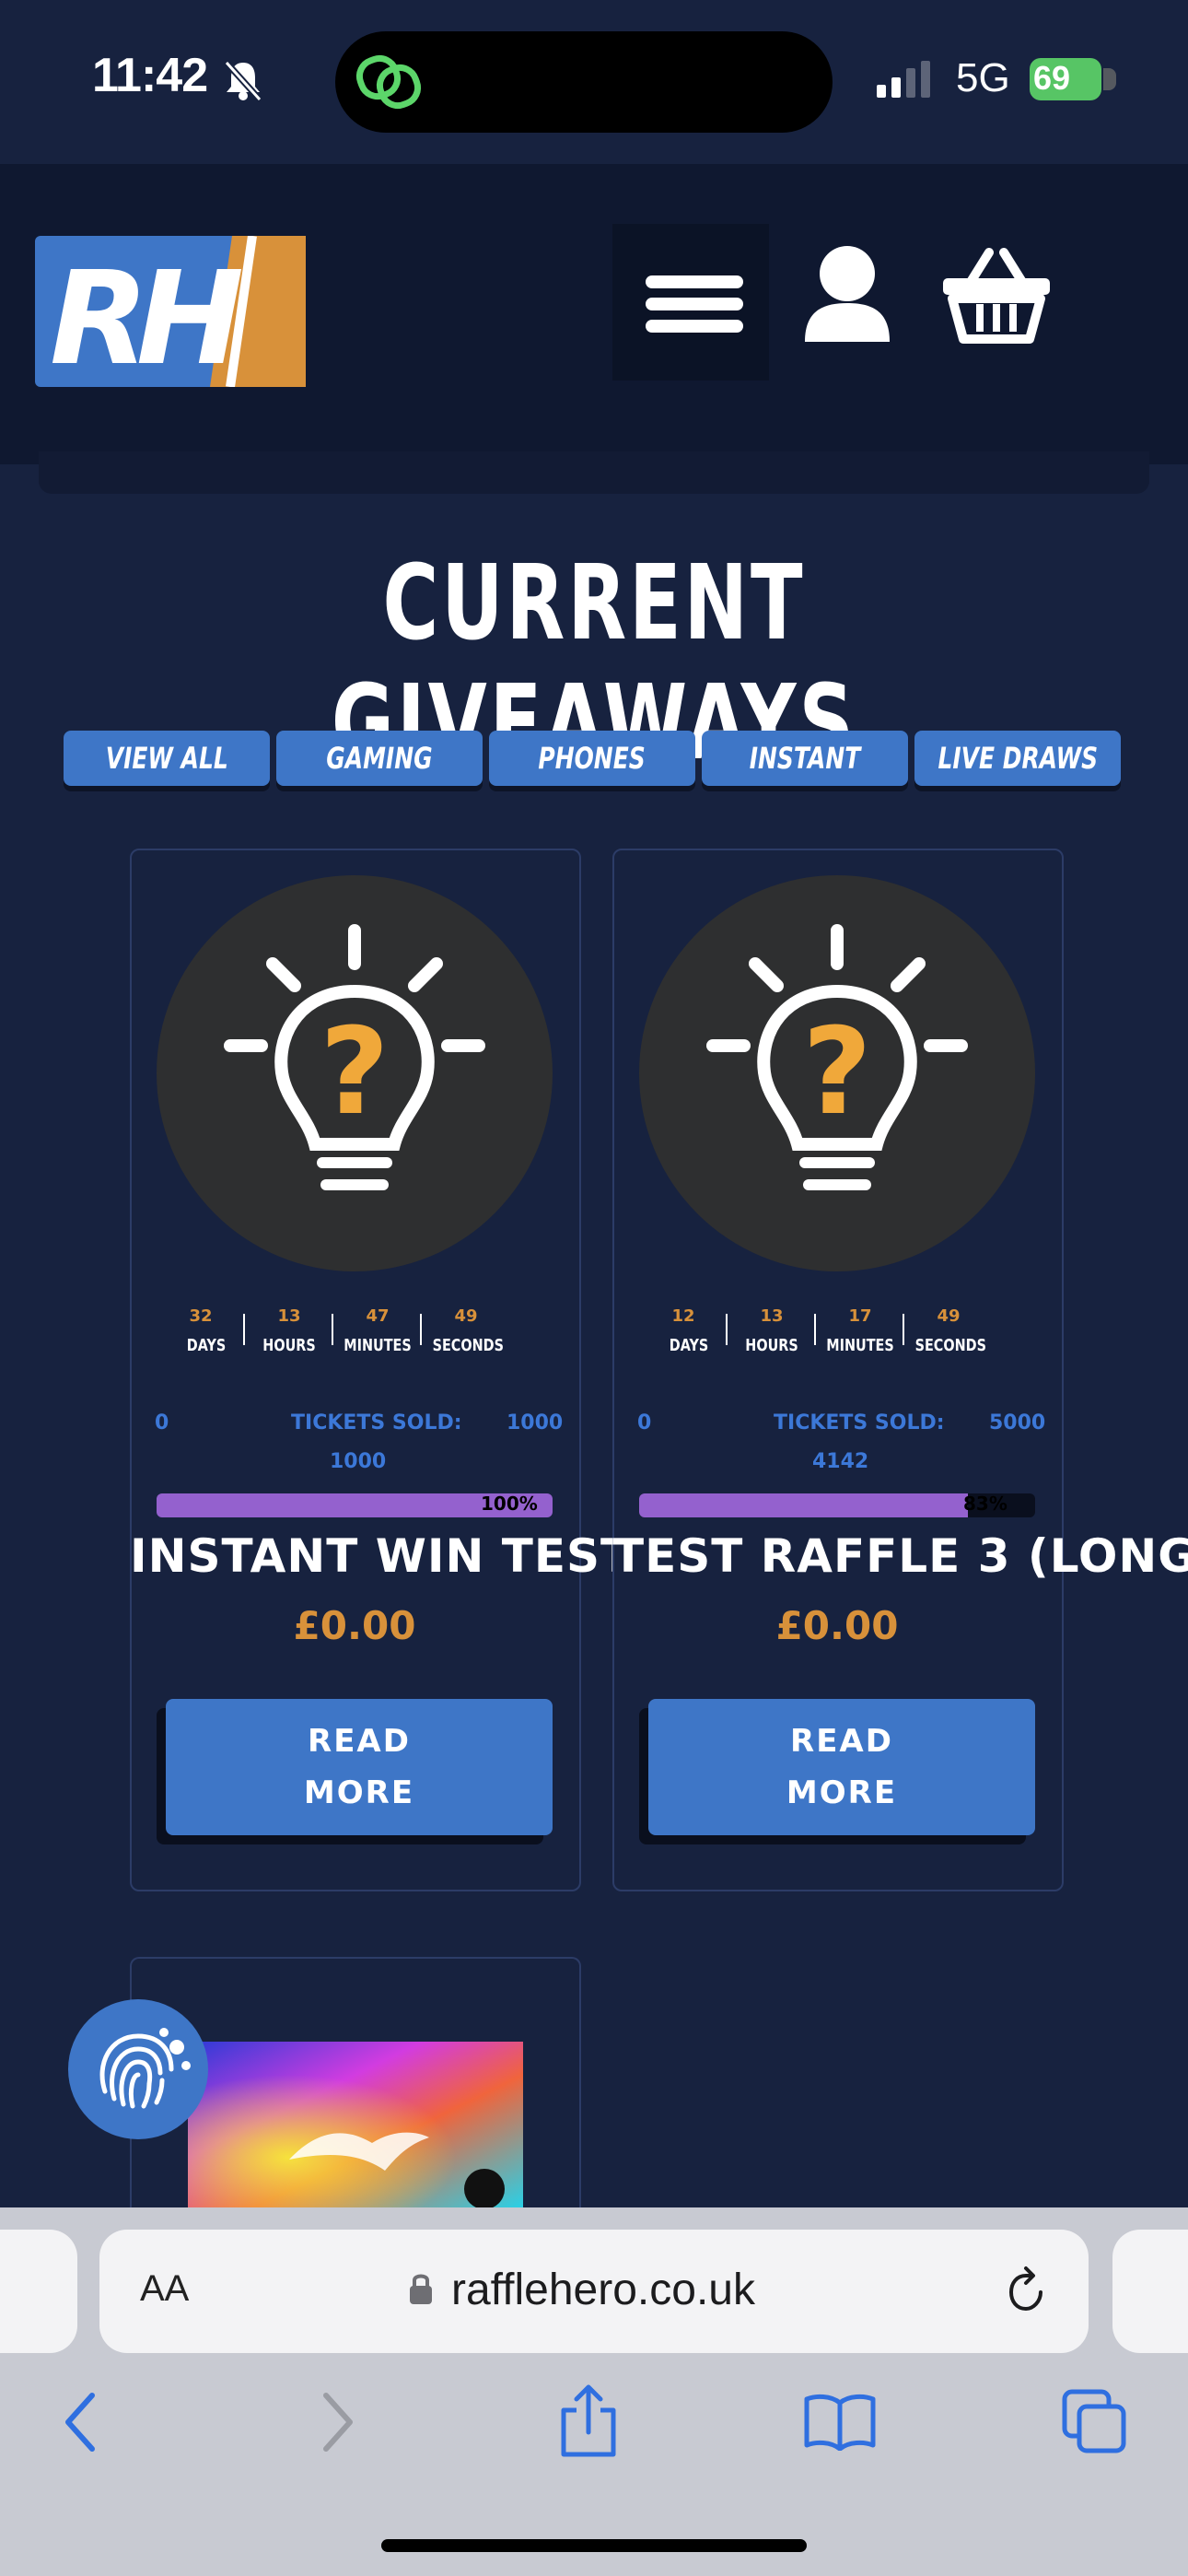  What do you see at coordinates (847, 294) in the screenshot?
I see `account-icon` at bounding box center [847, 294].